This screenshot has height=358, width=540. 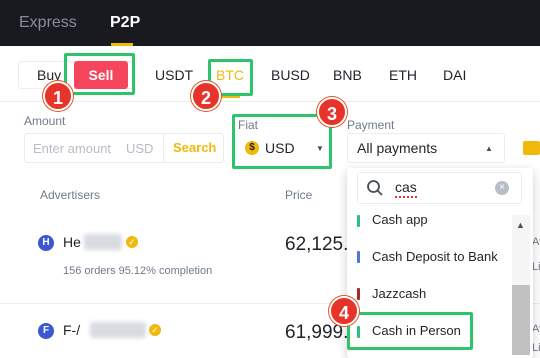 I want to click on cash-in-person-highlight-box, so click(x=410, y=331).